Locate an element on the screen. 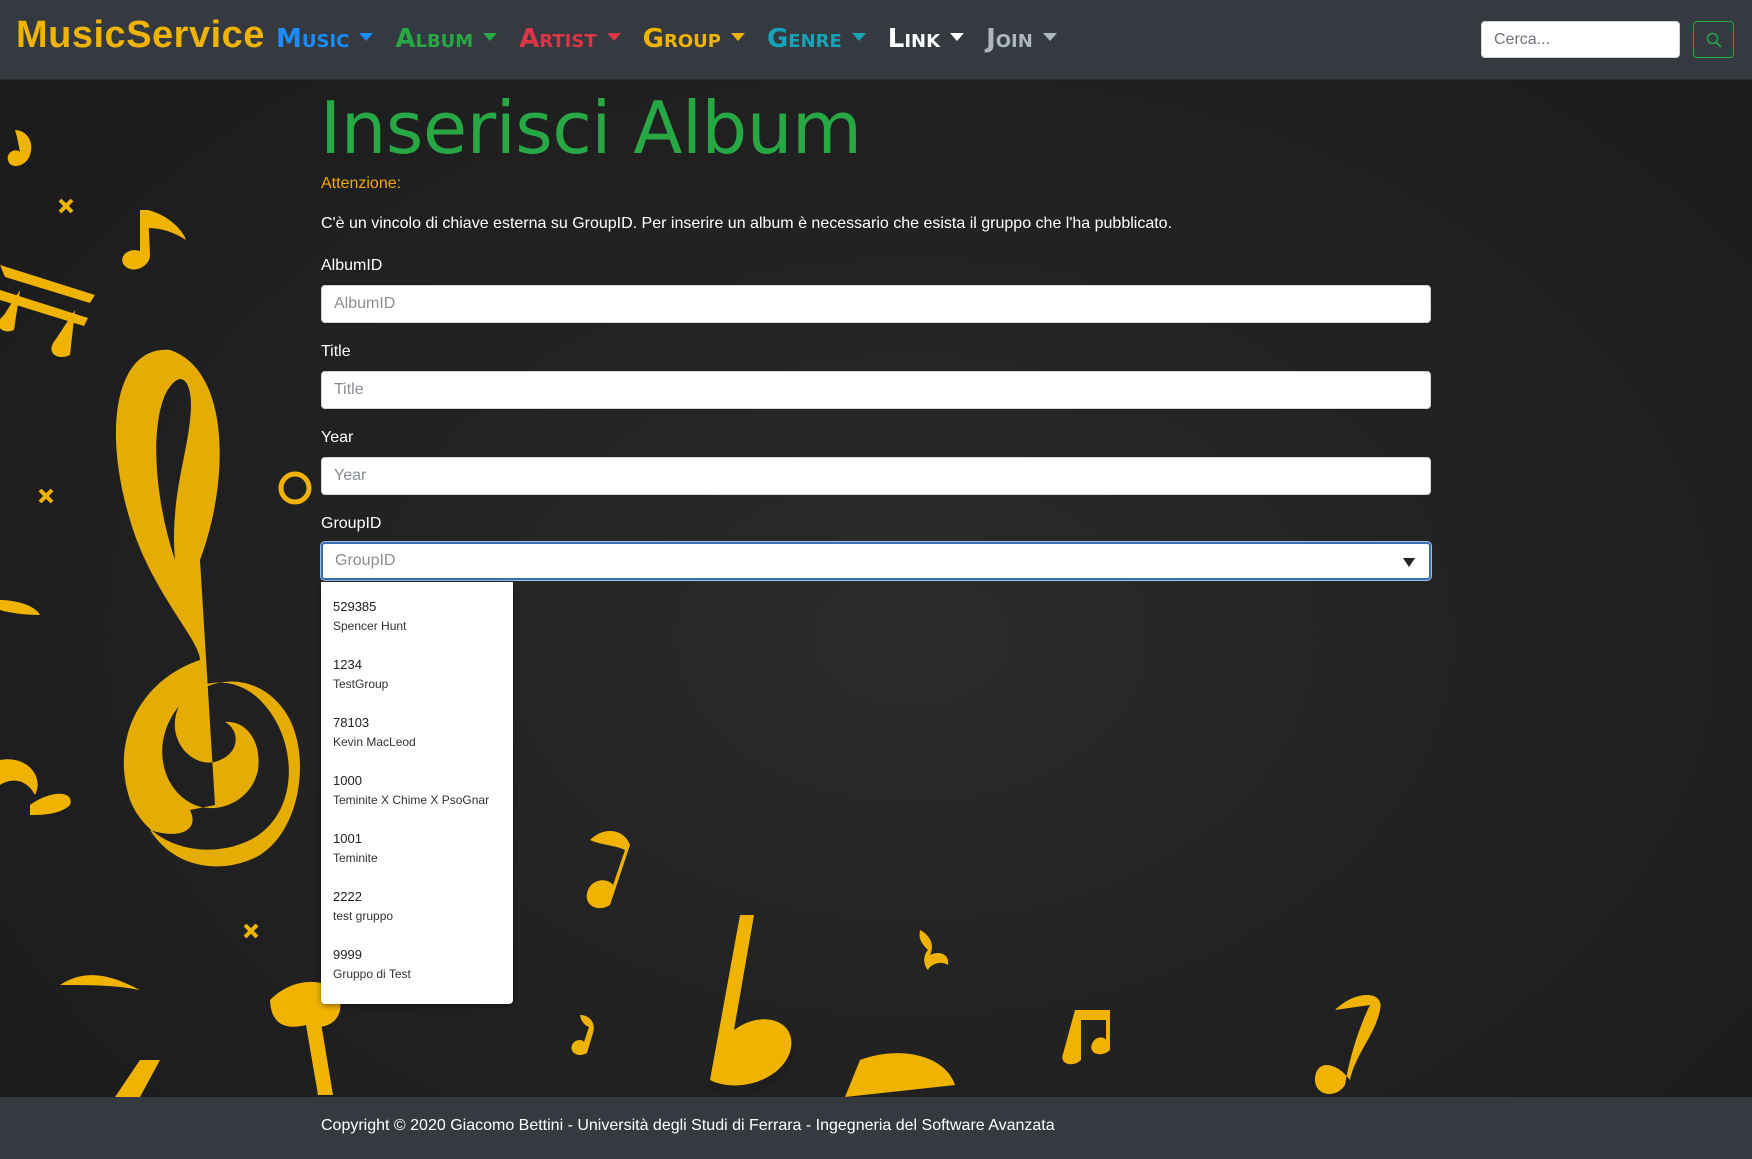  albumid-input is located at coordinates (876, 304).